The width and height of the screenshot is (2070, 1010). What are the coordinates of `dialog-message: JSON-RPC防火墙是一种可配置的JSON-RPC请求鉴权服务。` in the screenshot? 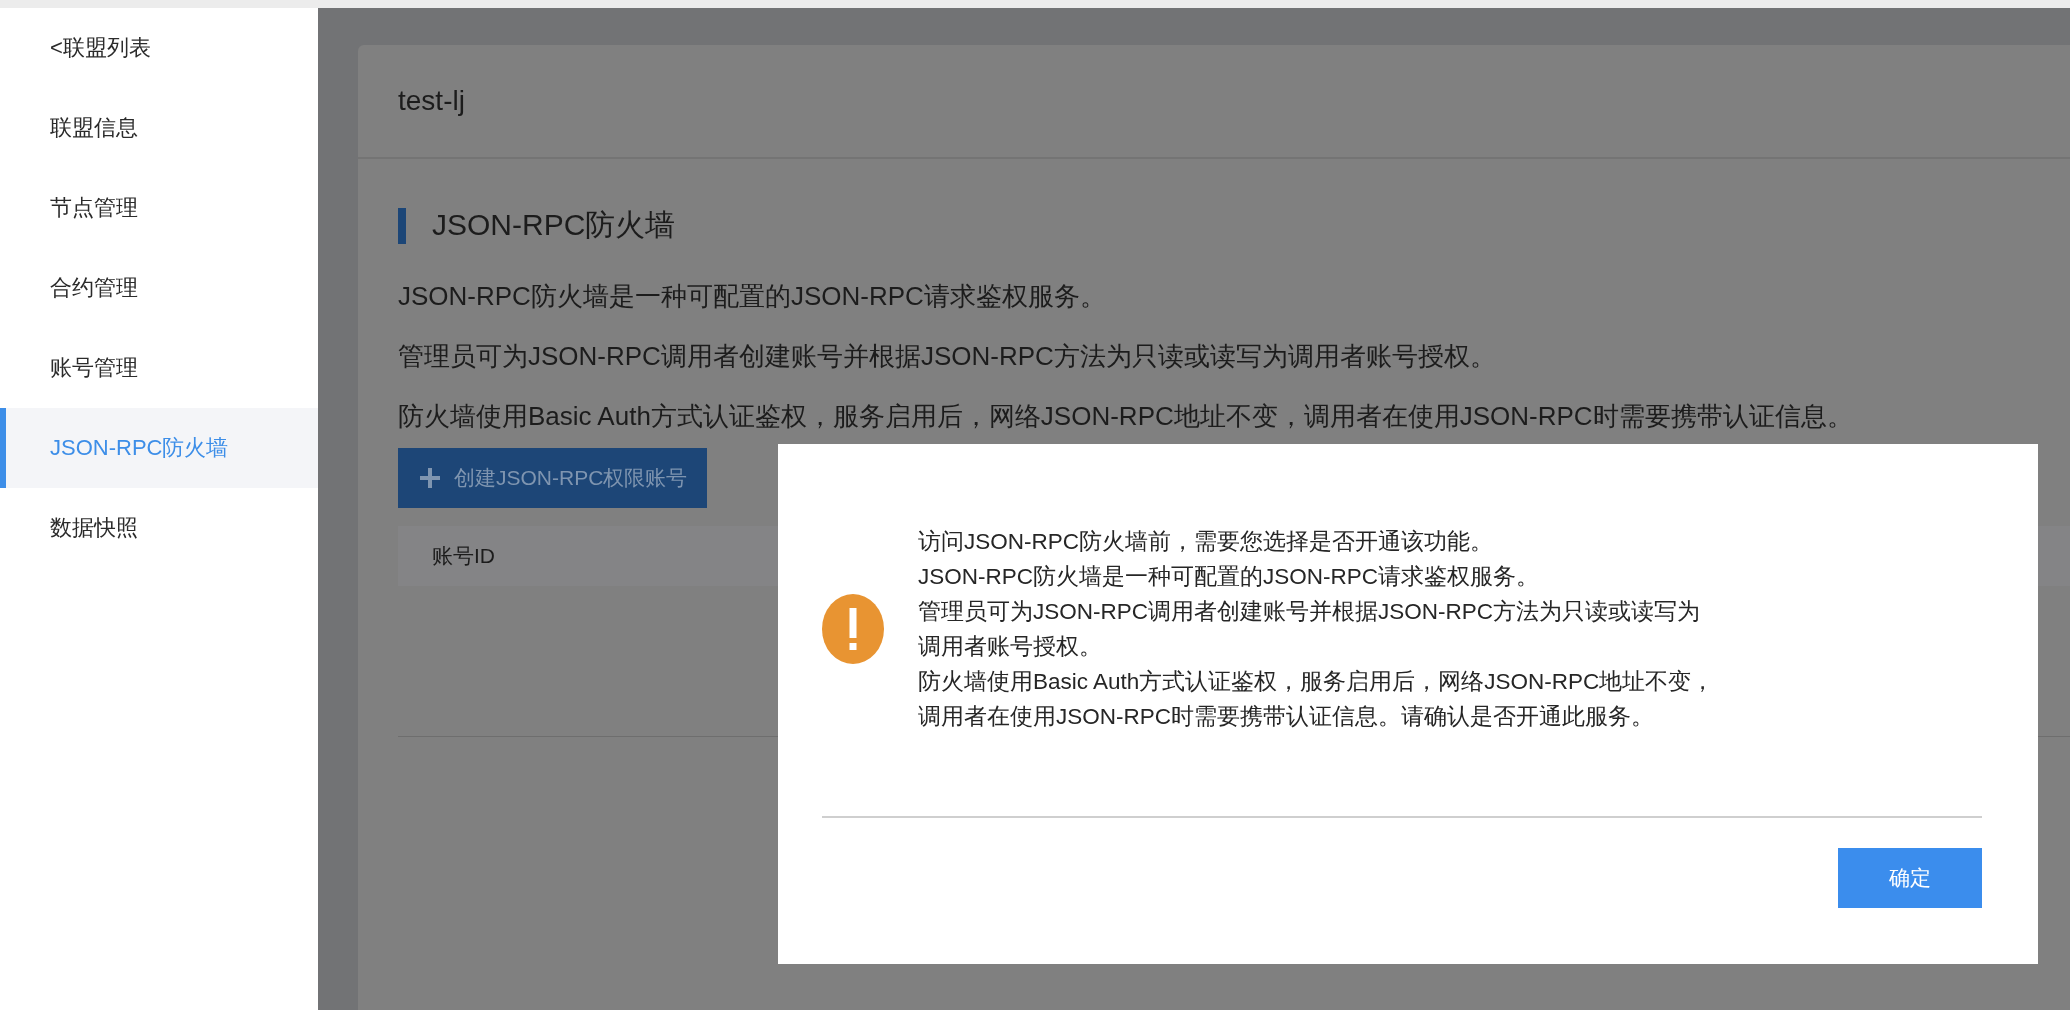 It's located at (1229, 577).